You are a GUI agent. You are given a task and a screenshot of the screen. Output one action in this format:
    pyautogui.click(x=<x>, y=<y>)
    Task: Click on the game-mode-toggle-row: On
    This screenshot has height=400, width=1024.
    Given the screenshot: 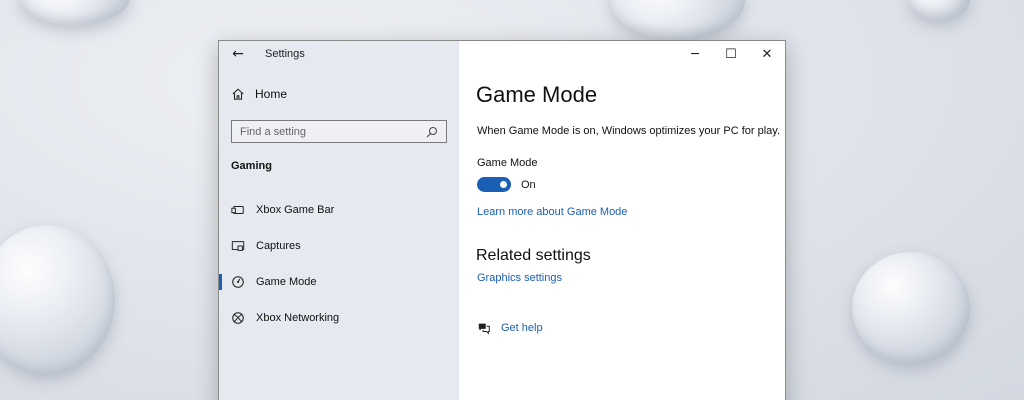 What is the action you would take?
    pyautogui.click(x=506, y=184)
    